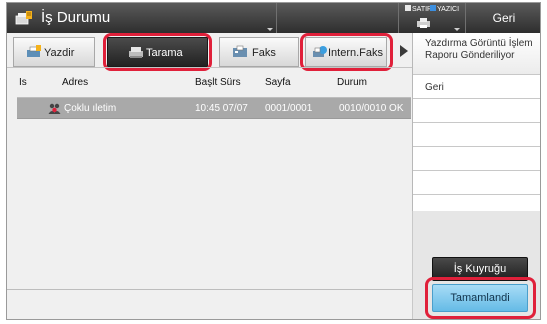  What do you see at coordinates (23, 18) in the screenshot?
I see `job-status-icon` at bounding box center [23, 18].